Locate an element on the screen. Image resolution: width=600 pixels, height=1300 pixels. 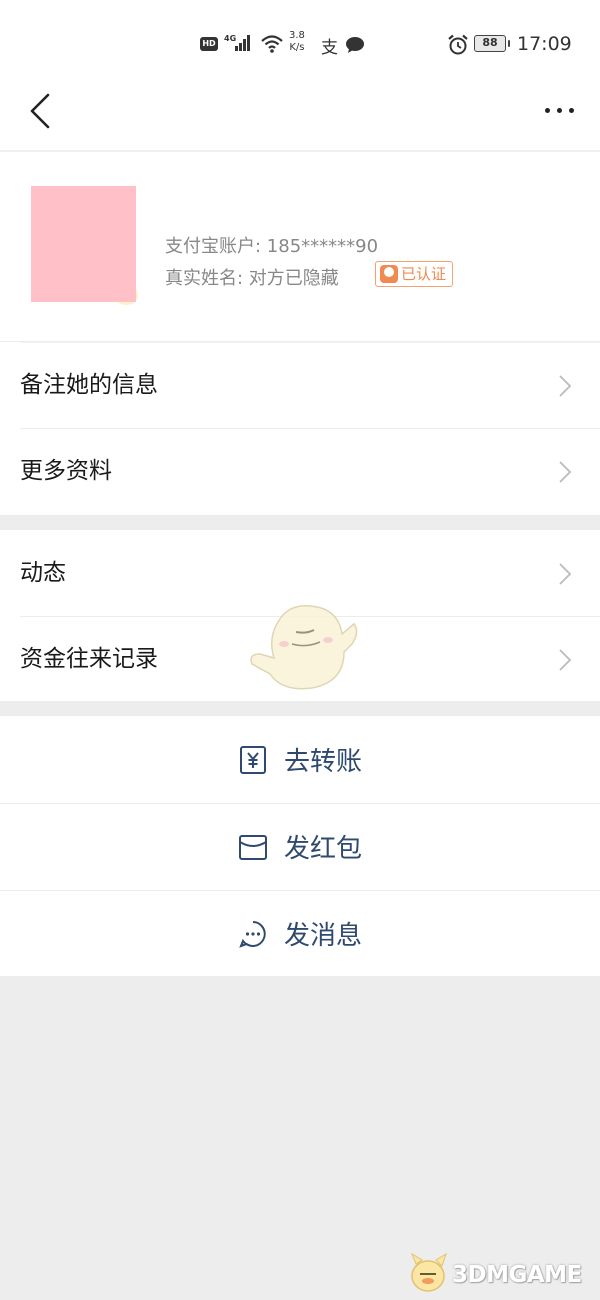
list-item-label: 更多资料 is located at coordinates (66, 471).